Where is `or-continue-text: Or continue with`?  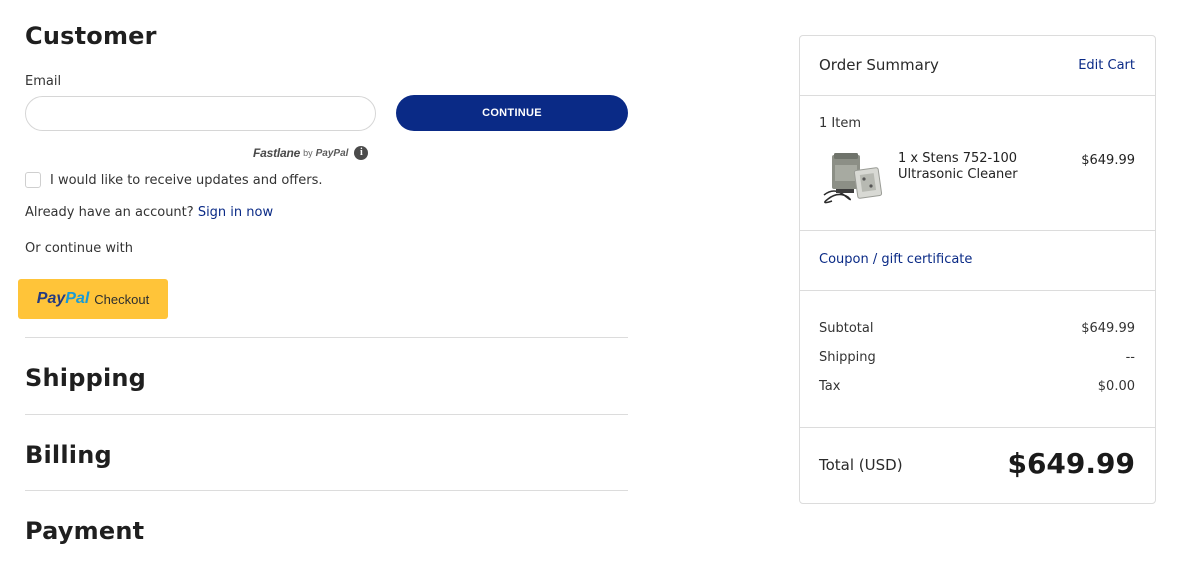
or-continue-text: Or continue with is located at coordinates (79, 248).